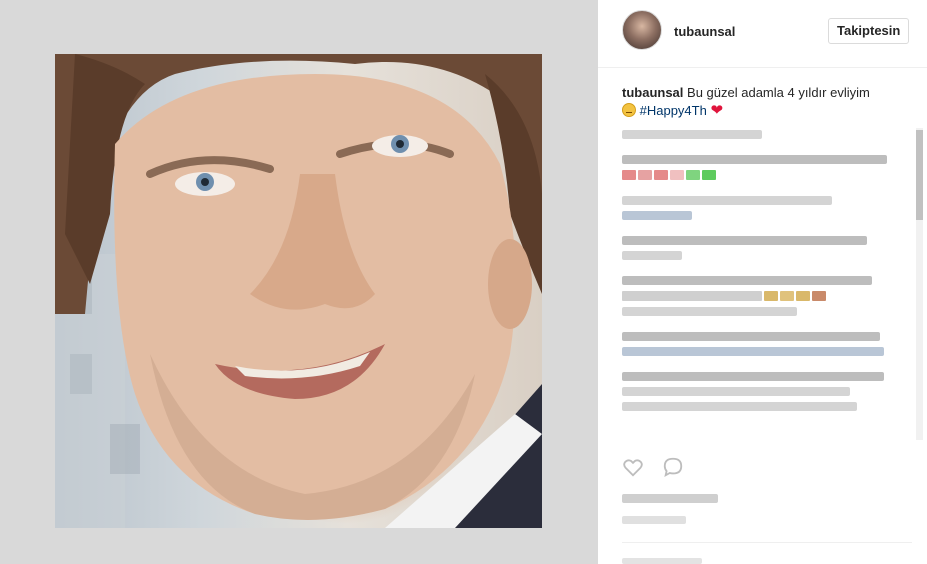 This screenshot has height=564, width=927. I want to click on comments-scrollbar, so click(919, 284).